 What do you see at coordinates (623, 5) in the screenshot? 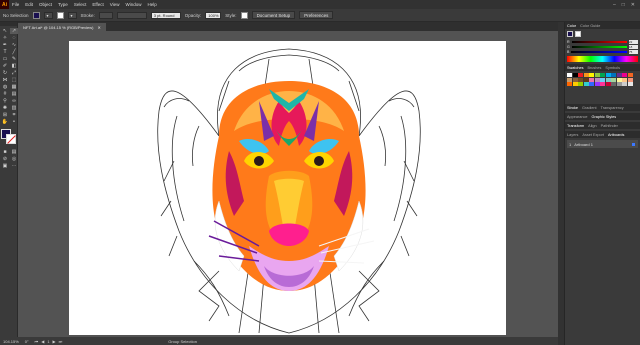
I see `maximize-button: □` at bounding box center [623, 5].